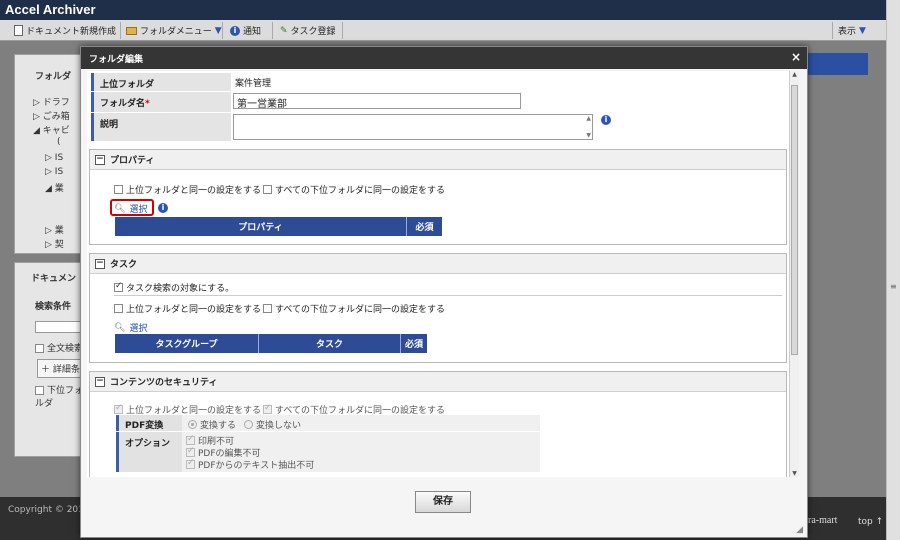  Describe the element at coordinates (438, 382) in the screenshot. I see `security-section-header: − コンテンツのセキュリティ` at that location.